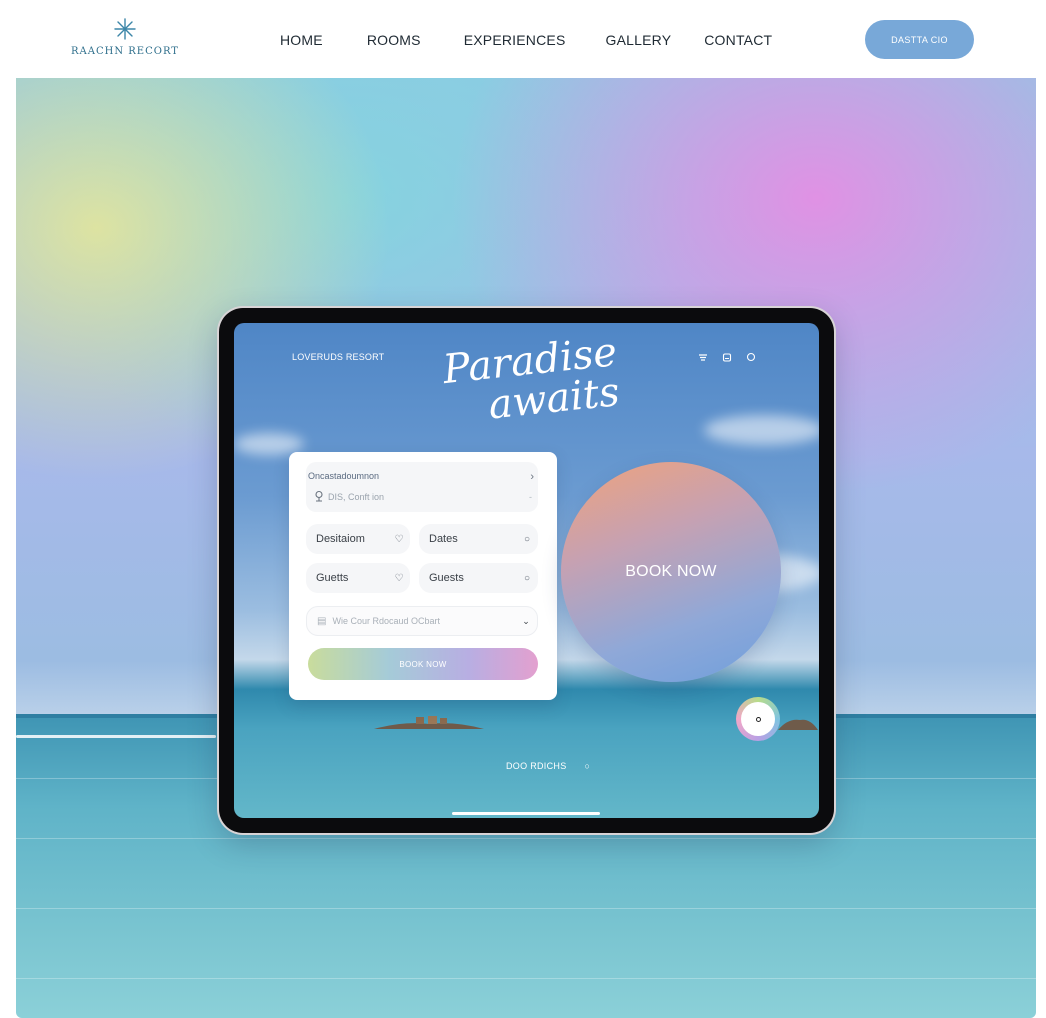 This screenshot has width=1046, height=1018. What do you see at coordinates (532, 477) in the screenshot?
I see `chevron-right-icon: ›` at bounding box center [532, 477].